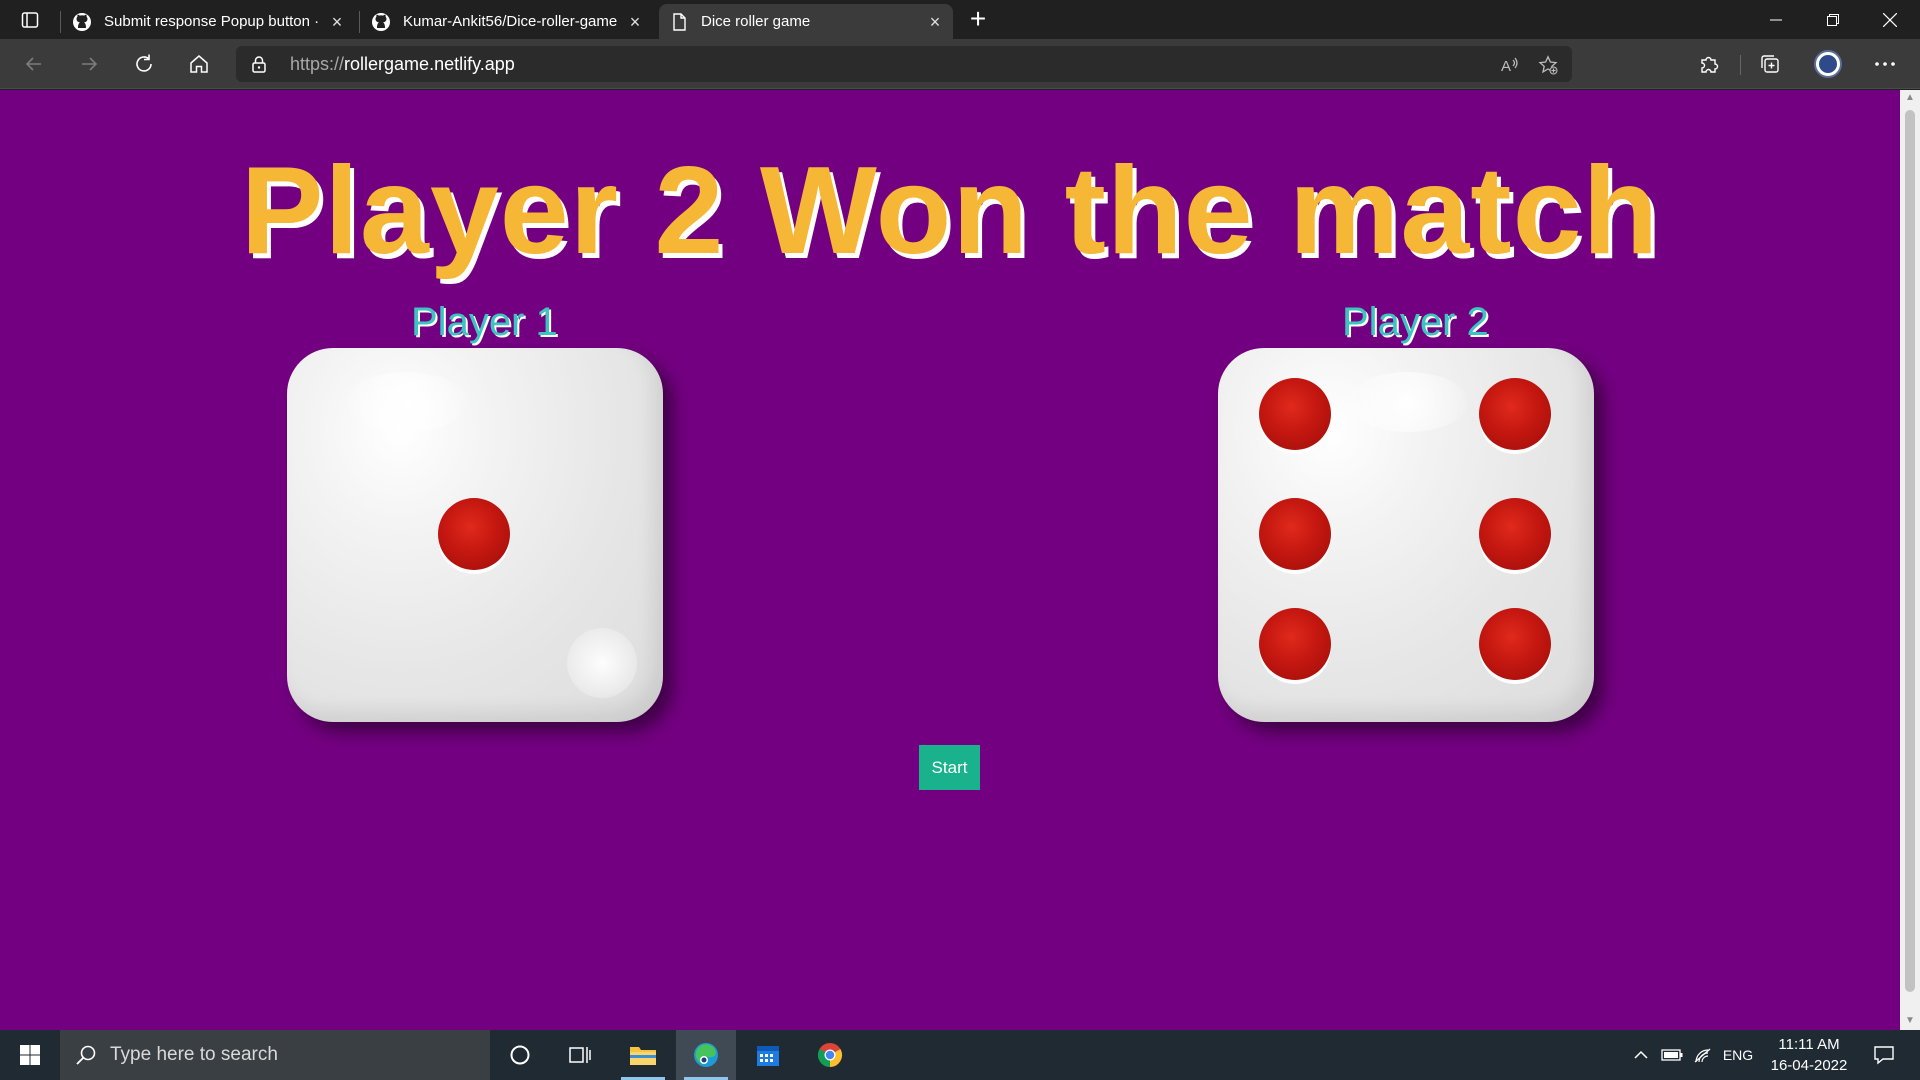  I want to click on player-2-label: Player 2, so click(1415, 322).